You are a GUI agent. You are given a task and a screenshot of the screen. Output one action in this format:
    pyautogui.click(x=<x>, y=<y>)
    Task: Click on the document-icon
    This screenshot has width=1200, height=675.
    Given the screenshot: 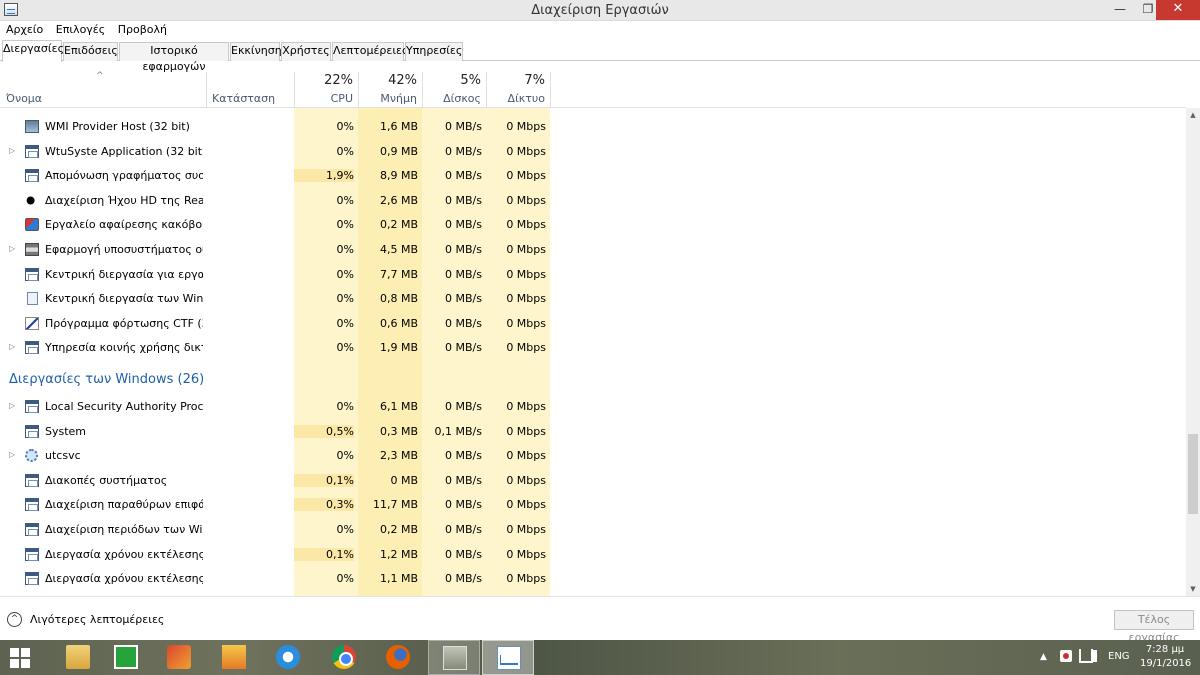 What is the action you would take?
    pyautogui.click(x=32, y=299)
    